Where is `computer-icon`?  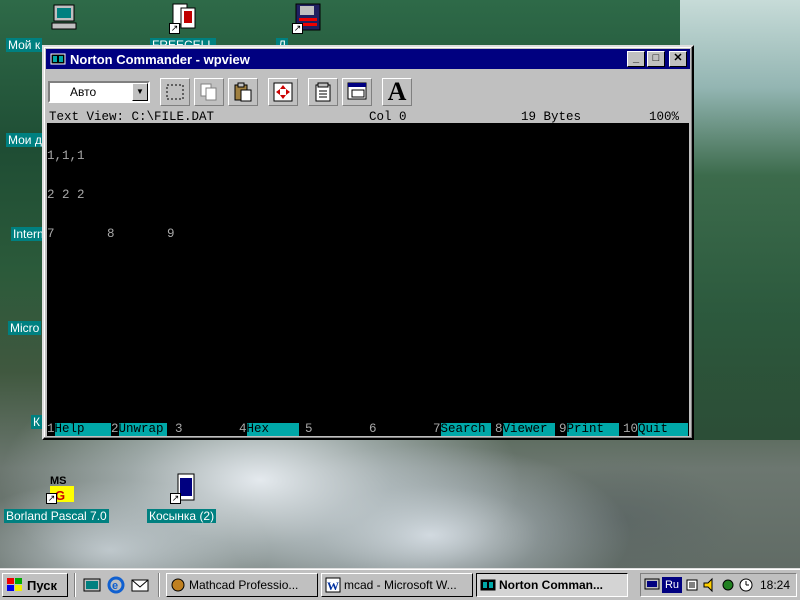 computer-icon is located at coordinates (64, 18).